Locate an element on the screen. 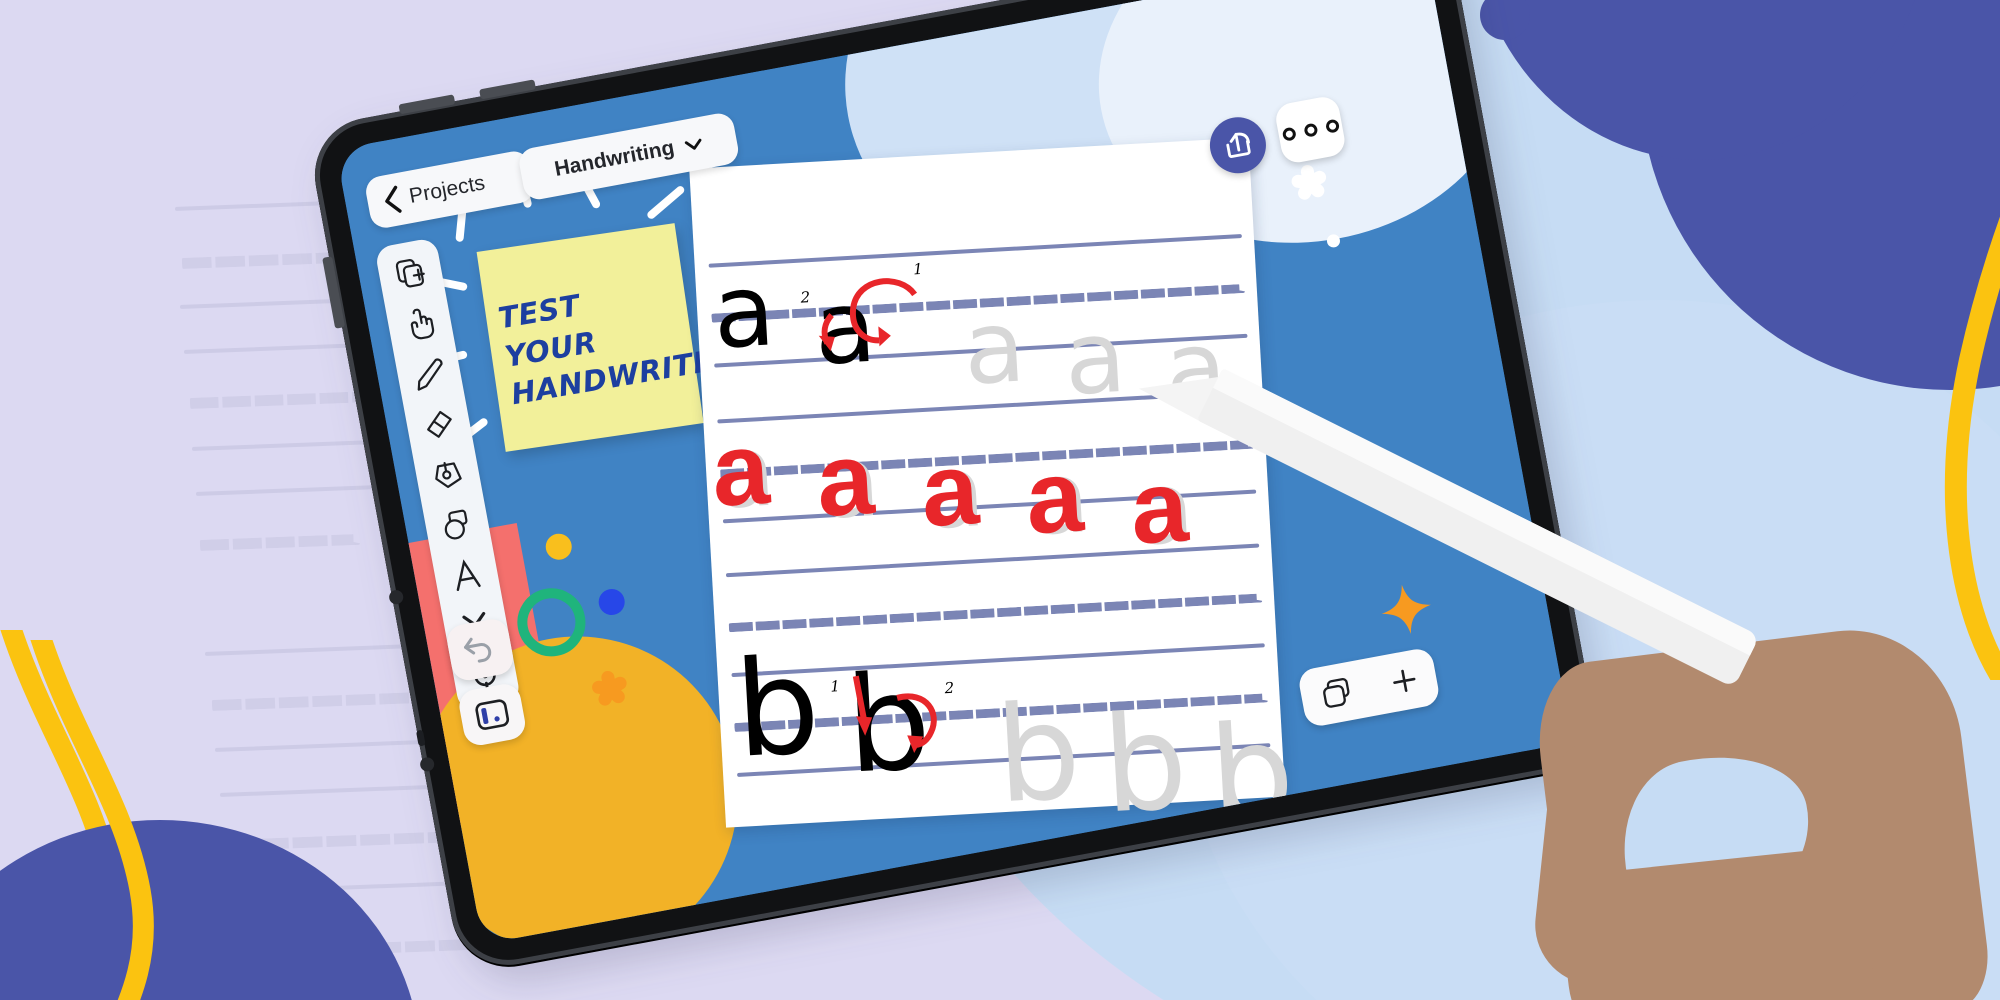  hand-tool is located at coordinates (420, 324).